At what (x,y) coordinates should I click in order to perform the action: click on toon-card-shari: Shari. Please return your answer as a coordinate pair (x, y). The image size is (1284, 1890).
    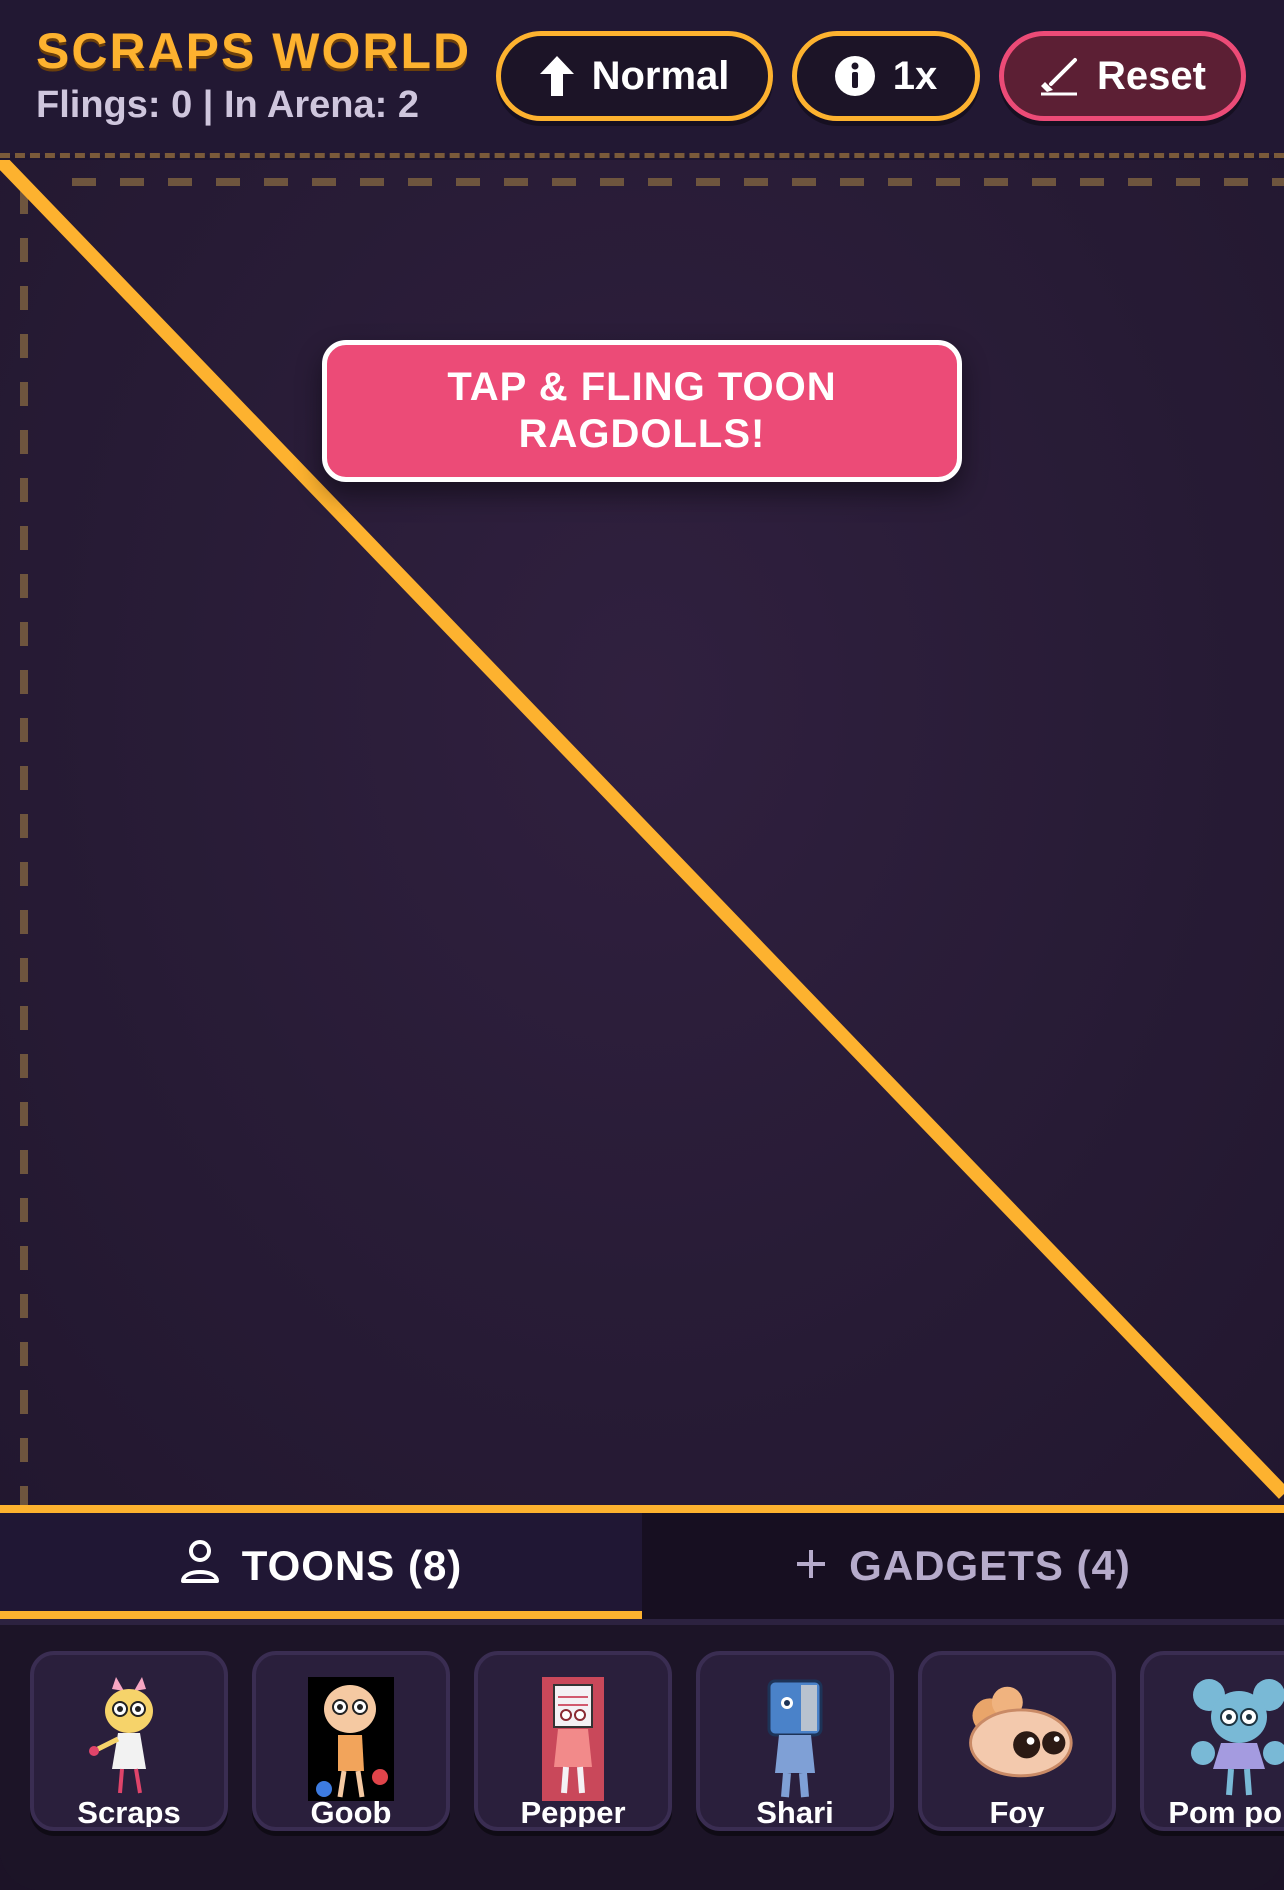
    Looking at the image, I should click on (795, 1741).